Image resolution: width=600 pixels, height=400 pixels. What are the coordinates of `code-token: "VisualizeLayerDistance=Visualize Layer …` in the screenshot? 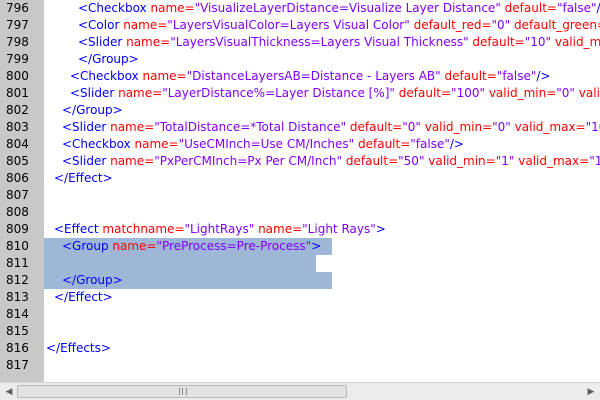 It's located at (347, 8).